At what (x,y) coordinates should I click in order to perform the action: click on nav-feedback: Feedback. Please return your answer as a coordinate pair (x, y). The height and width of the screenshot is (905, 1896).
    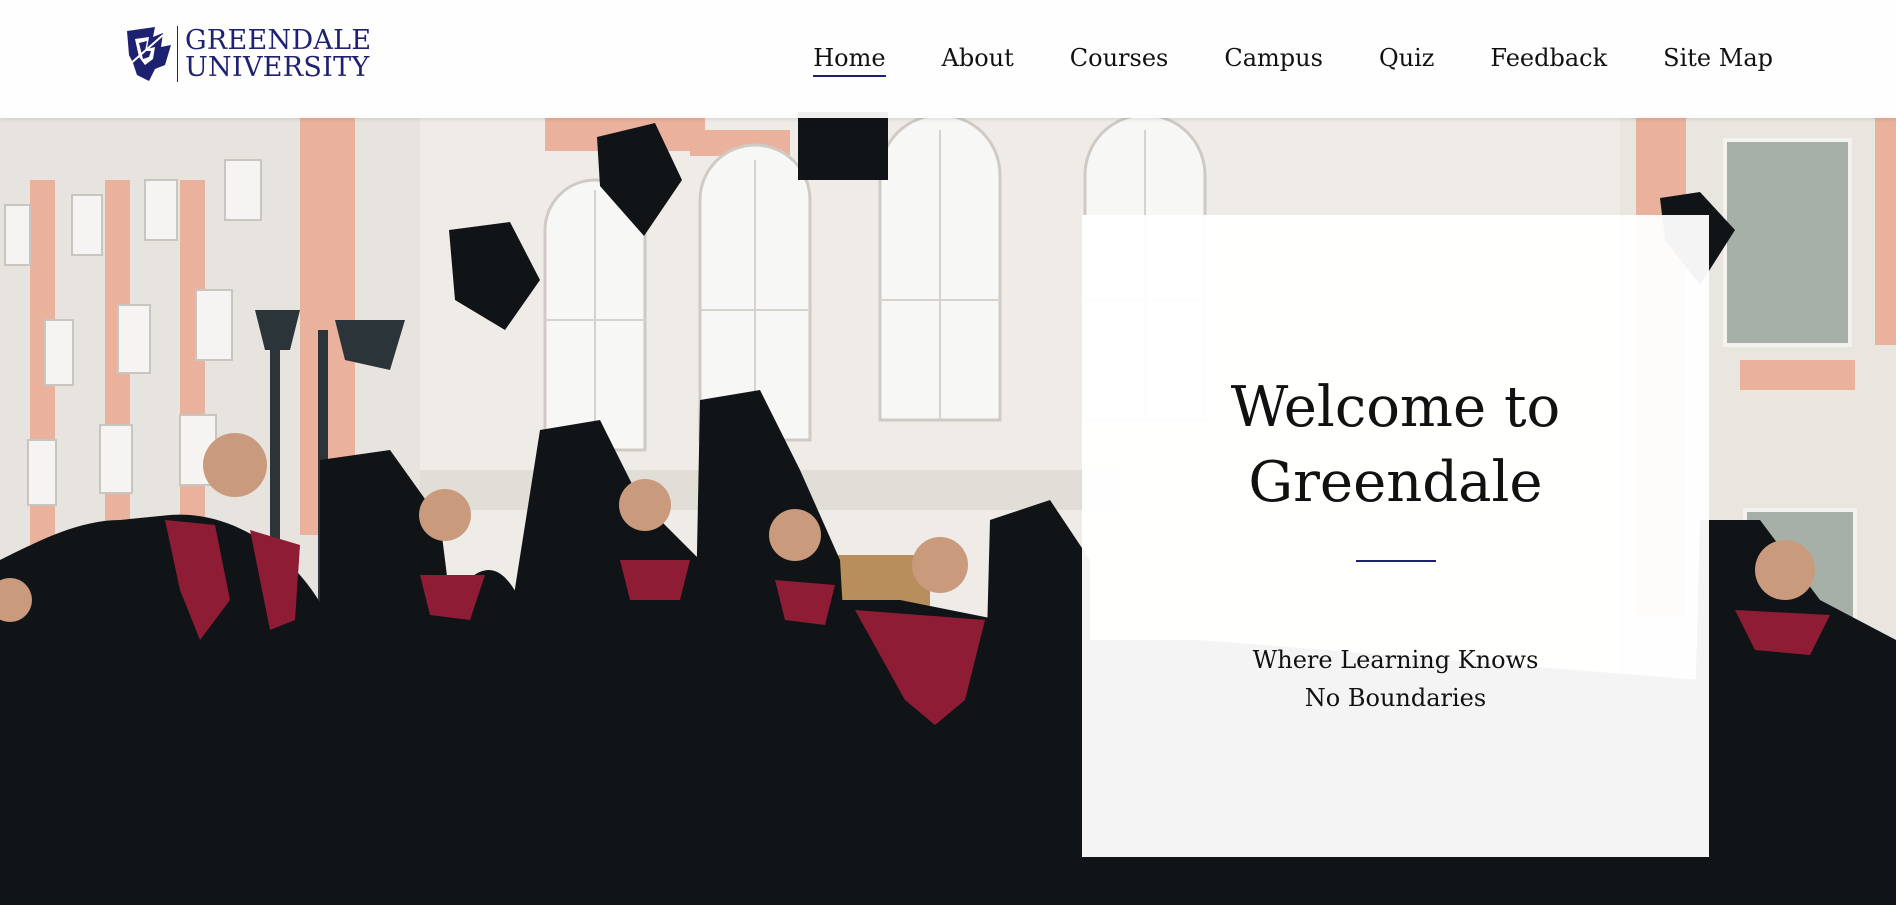
    Looking at the image, I should click on (1548, 58).